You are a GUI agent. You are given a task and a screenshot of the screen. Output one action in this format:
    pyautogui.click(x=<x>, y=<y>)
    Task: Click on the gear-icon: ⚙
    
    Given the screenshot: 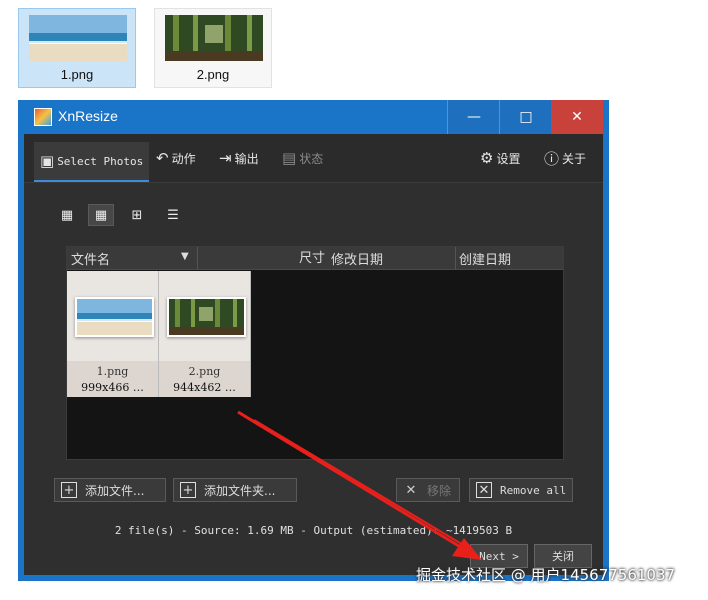 What is the action you would take?
    pyautogui.click(x=487, y=158)
    